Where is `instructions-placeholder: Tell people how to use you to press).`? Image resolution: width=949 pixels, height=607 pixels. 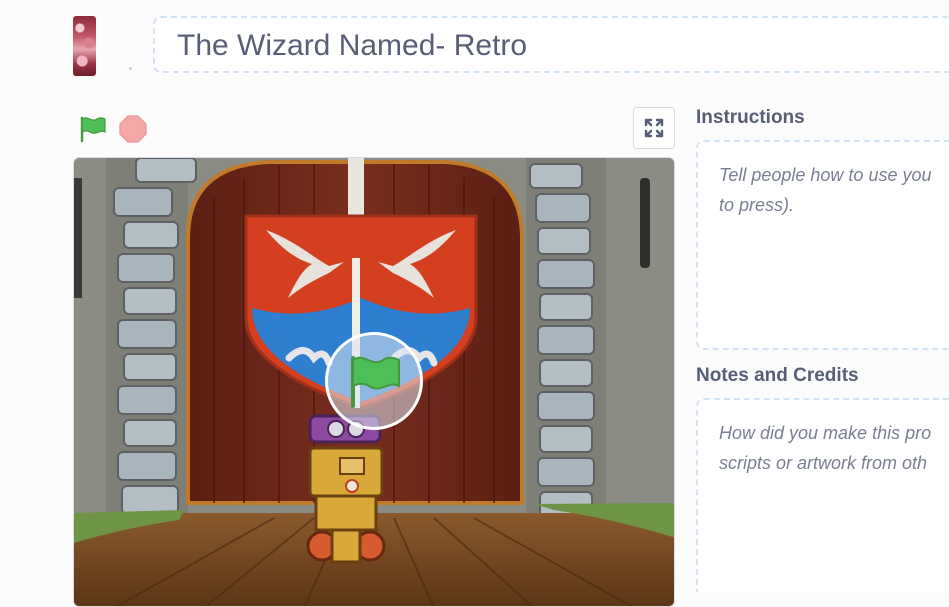
instructions-placeholder: Tell people how to use you to press). is located at coordinates (834, 190).